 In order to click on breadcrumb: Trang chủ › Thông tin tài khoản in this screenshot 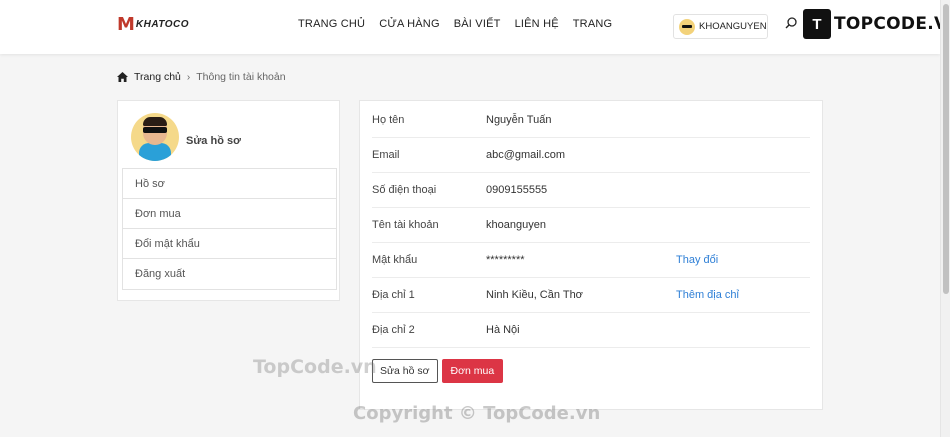, I will do `click(201, 77)`.